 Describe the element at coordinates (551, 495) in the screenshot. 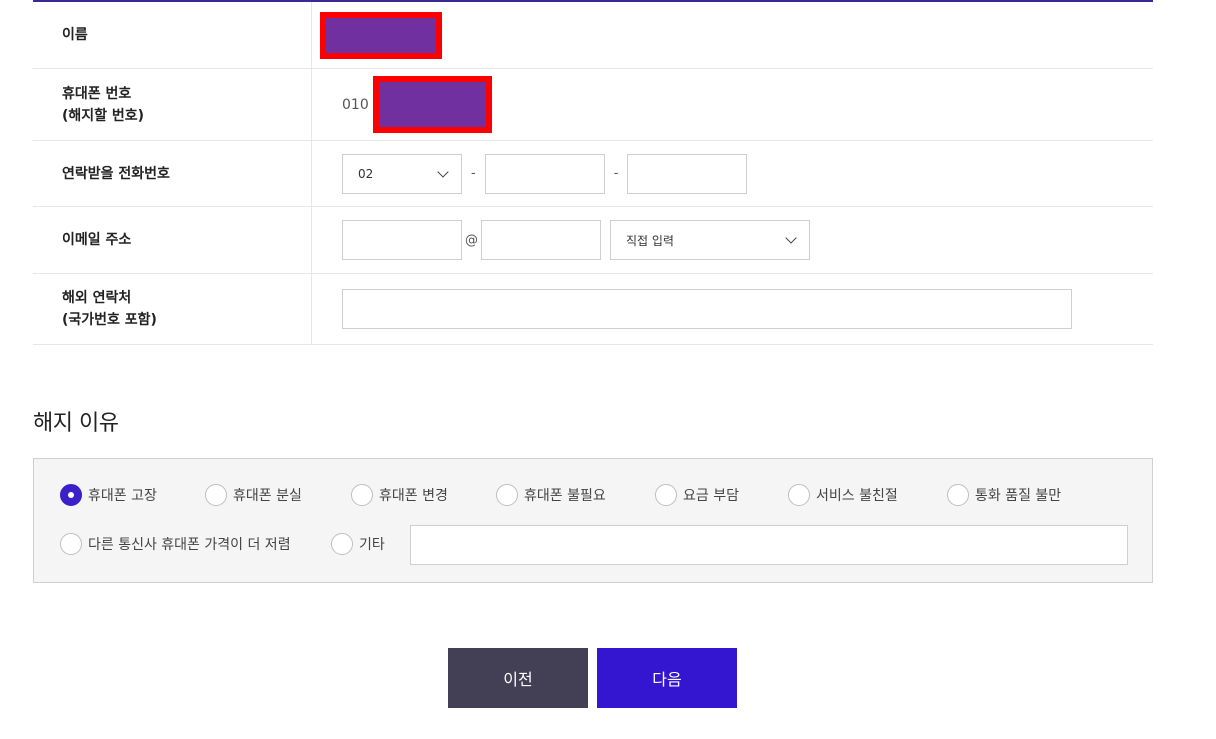

I see `reason-option-unneeded: 휴대폰 불필요` at that location.